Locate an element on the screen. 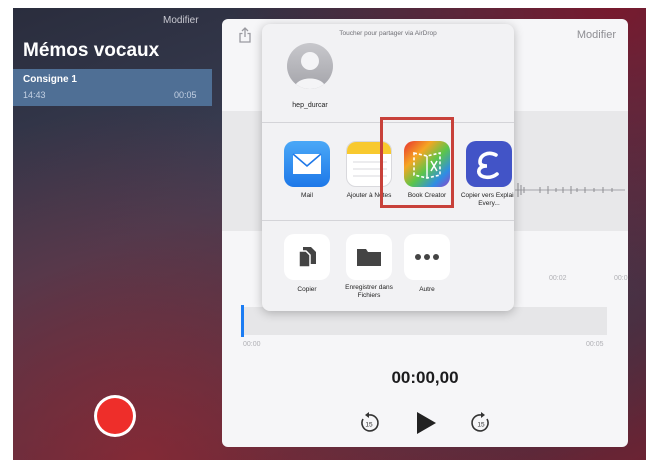  skip-back-button: 15 is located at coordinates (369, 423).